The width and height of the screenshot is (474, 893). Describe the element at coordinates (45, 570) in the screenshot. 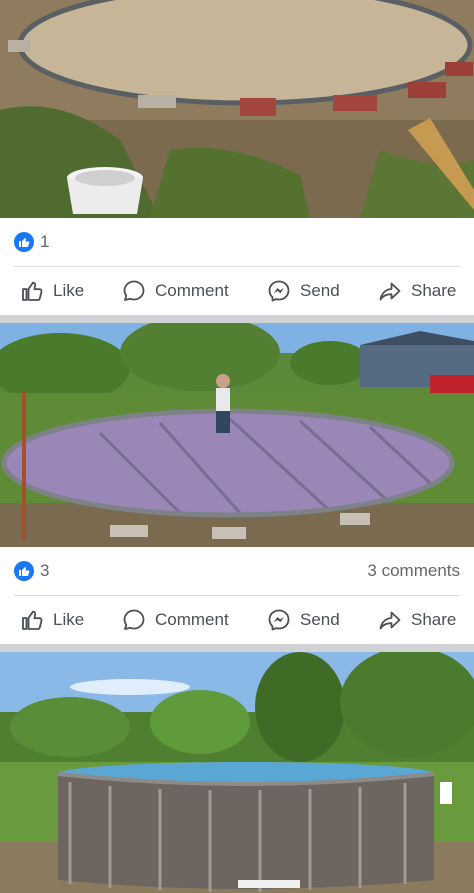

I see `reaction-count: 3` at that location.